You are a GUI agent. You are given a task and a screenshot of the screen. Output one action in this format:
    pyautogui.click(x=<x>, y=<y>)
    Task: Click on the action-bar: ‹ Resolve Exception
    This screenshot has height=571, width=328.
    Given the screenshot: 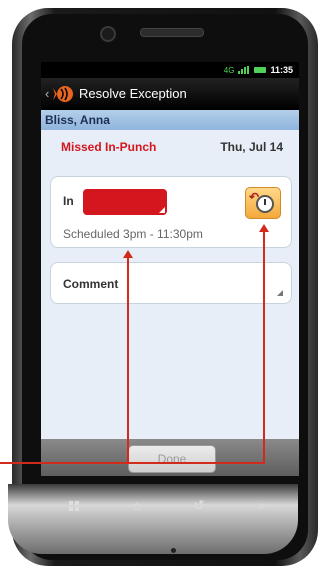 What is the action you would take?
    pyautogui.click(x=170, y=94)
    